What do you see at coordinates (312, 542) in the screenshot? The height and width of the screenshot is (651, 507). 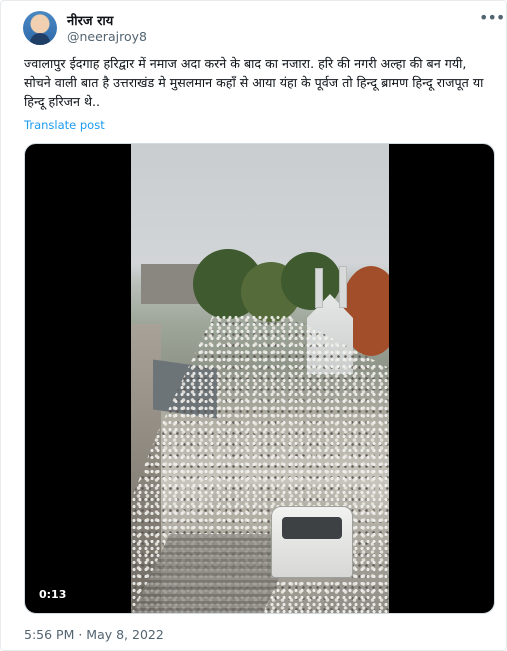 I see `video-scene-car` at bounding box center [312, 542].